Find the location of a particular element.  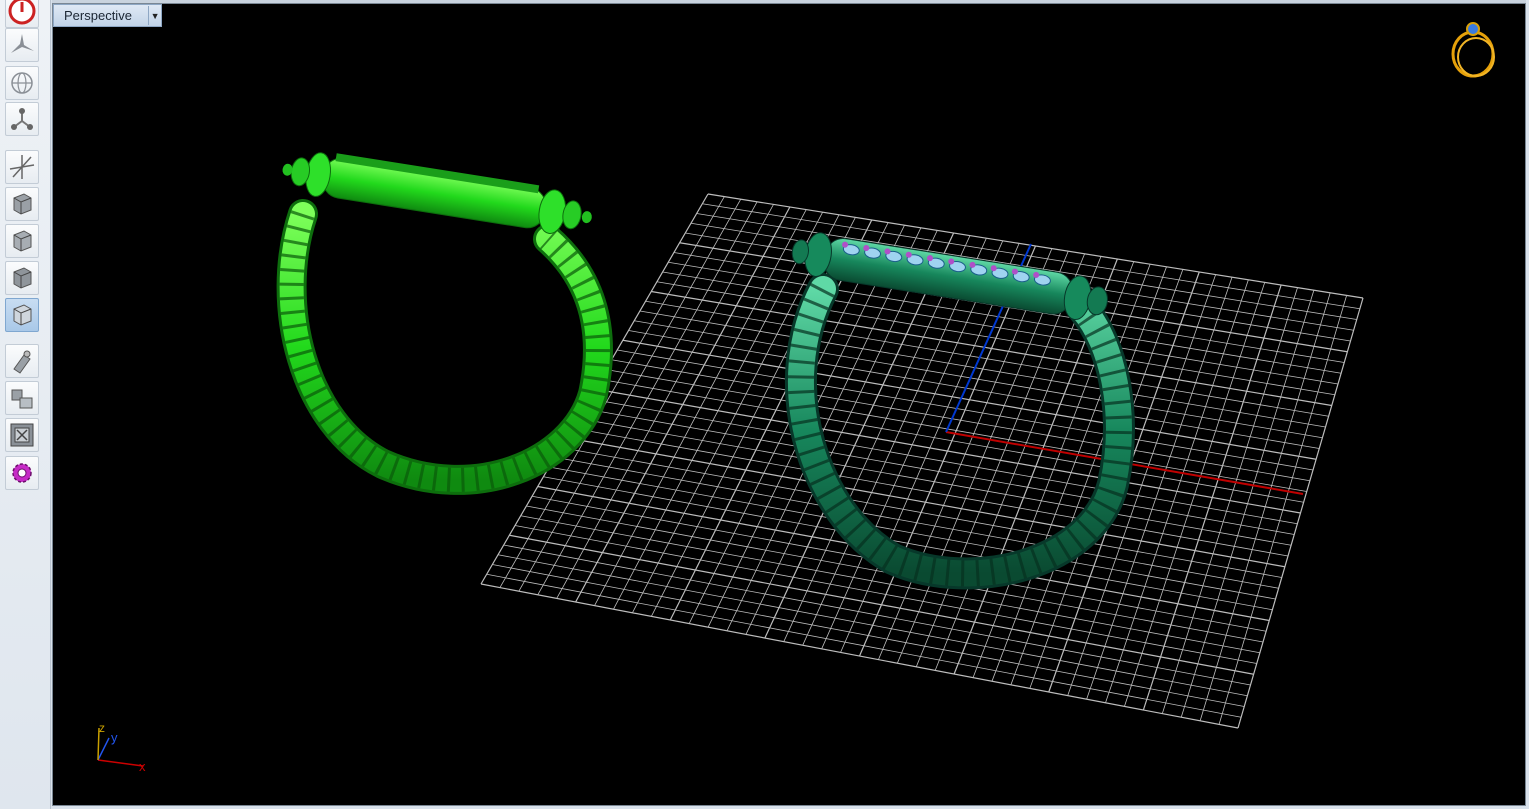

nodes-icon is located at coordinates (22, 119).